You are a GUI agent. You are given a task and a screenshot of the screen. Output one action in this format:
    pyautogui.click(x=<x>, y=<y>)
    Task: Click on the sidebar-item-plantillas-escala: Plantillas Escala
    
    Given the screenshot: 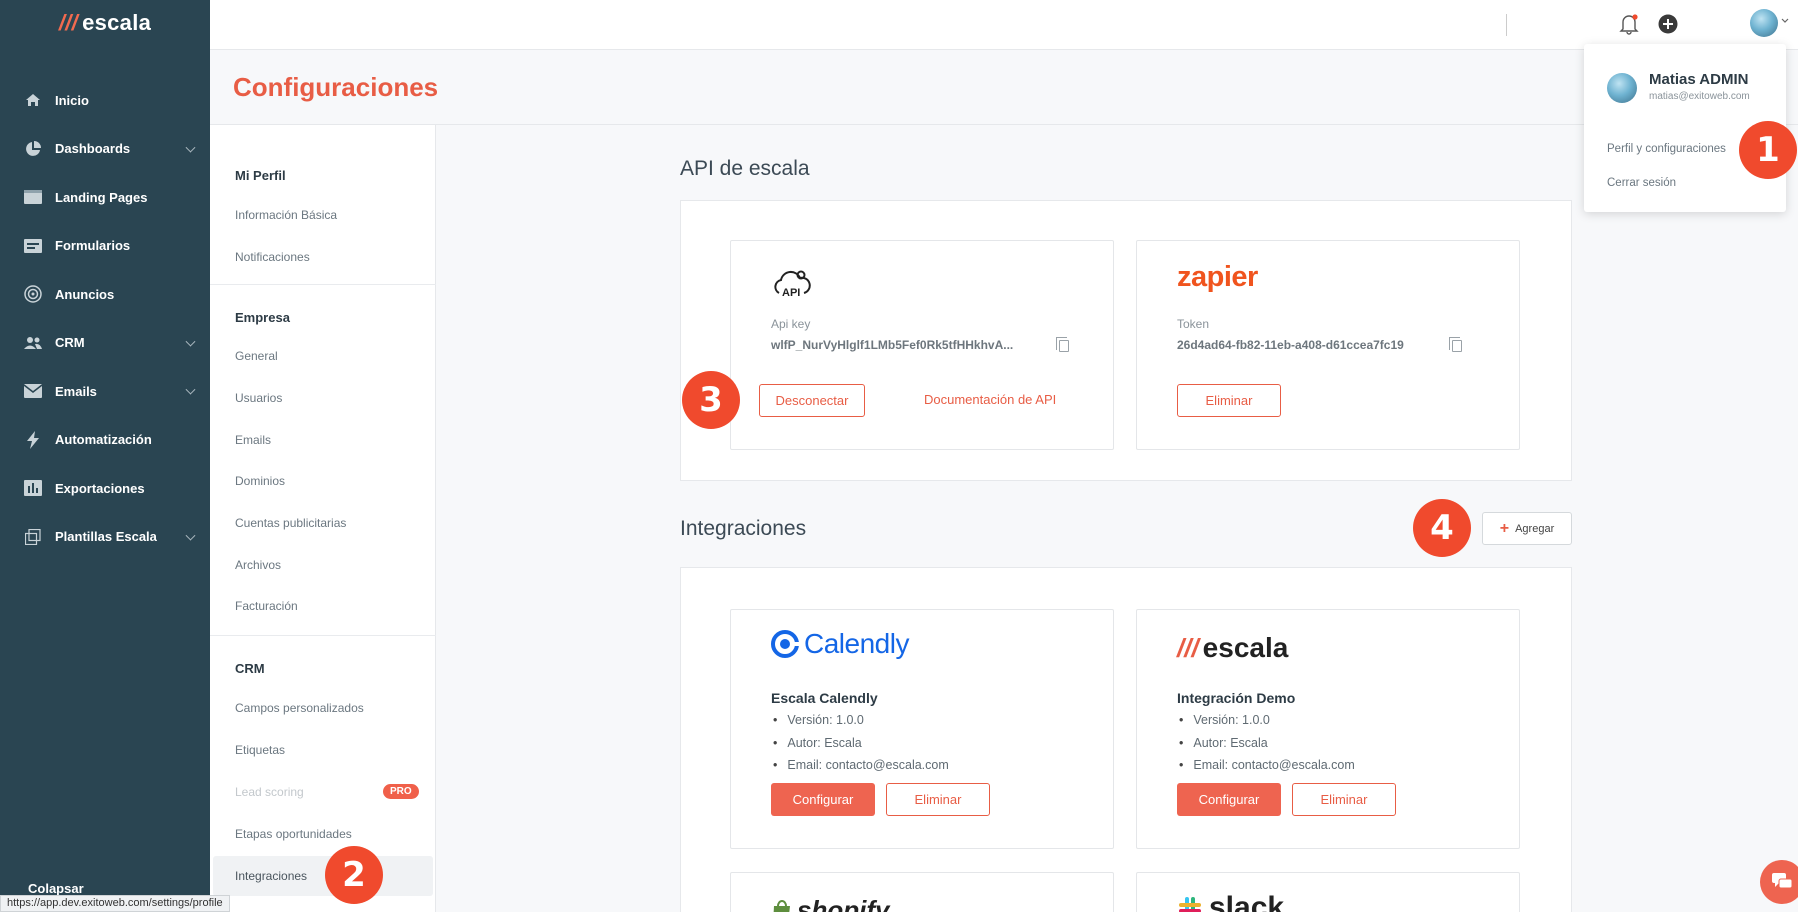 What is the action you would take?
    pyautogui.click(x=105, y=537)
    